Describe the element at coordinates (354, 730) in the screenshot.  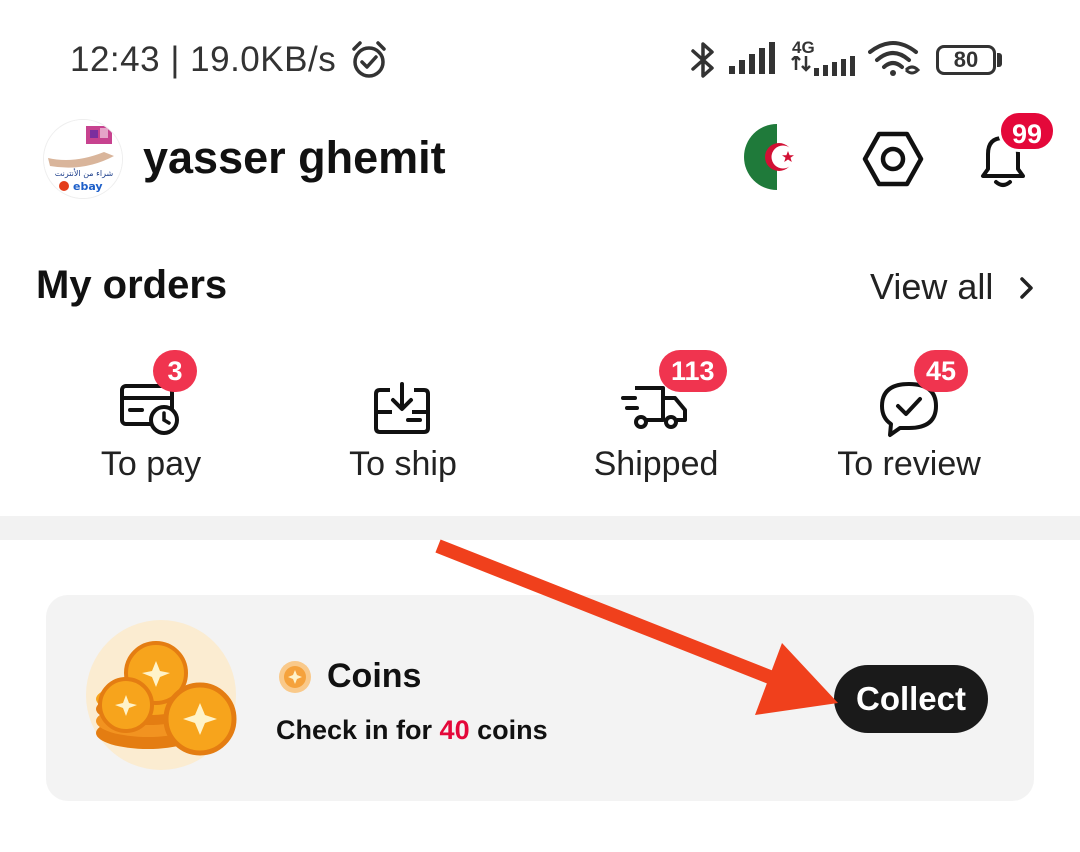
I see `coins-subtitle-prefix: Check in for` at that location.